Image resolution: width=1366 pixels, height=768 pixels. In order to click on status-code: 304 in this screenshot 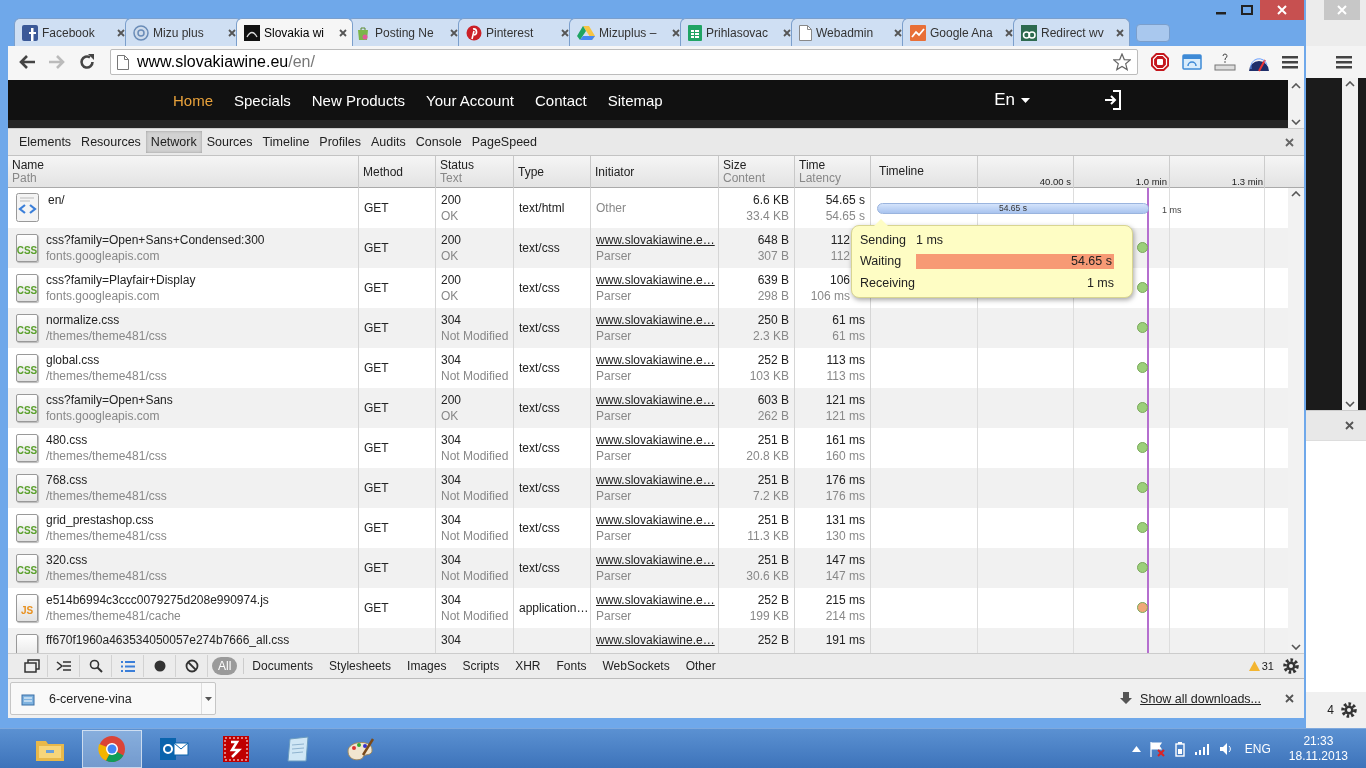, I will do `click(452, 480)`.